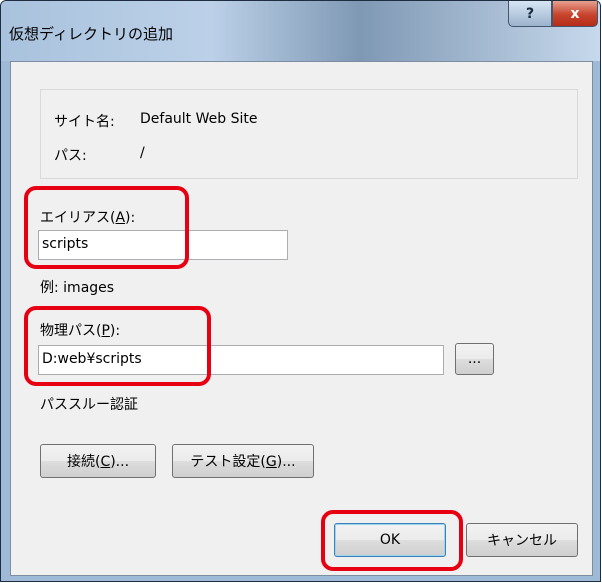 The image size is (602, 583). I want to click on help-icon: ?, so click(530, 13).